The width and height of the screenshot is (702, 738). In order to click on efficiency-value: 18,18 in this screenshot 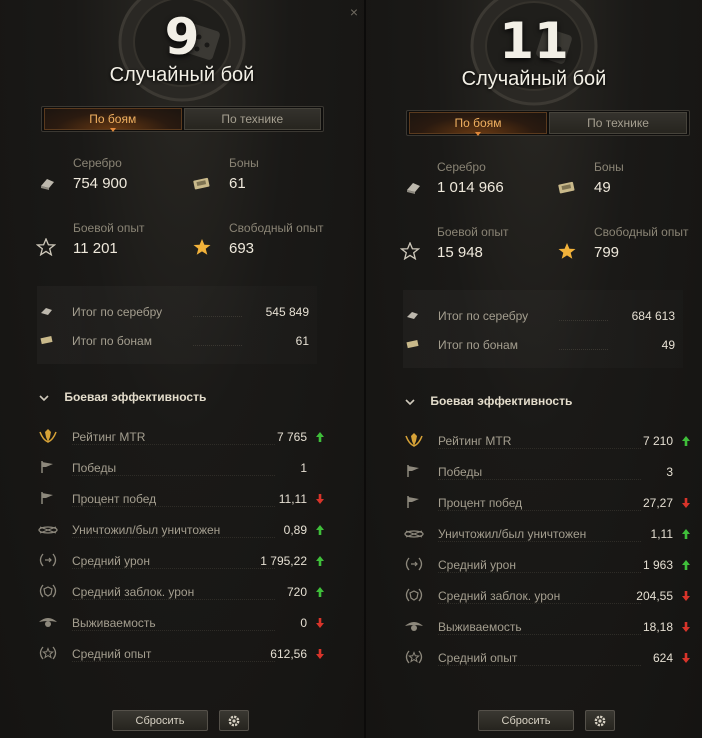, I will do `click(657, 627)`.